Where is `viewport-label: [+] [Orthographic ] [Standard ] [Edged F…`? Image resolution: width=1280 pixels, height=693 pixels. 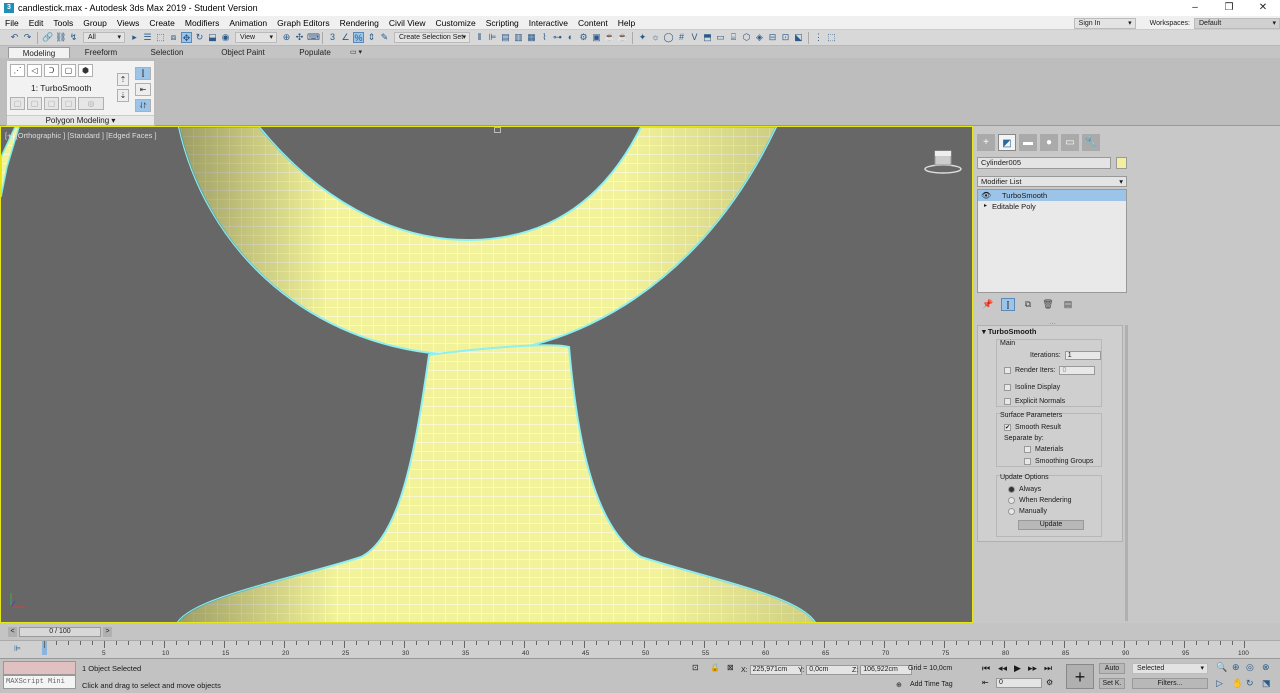
viewport-label: [+] [Orthographic ] [Standard ] [Edged F… is located at coordinates (81, 135).